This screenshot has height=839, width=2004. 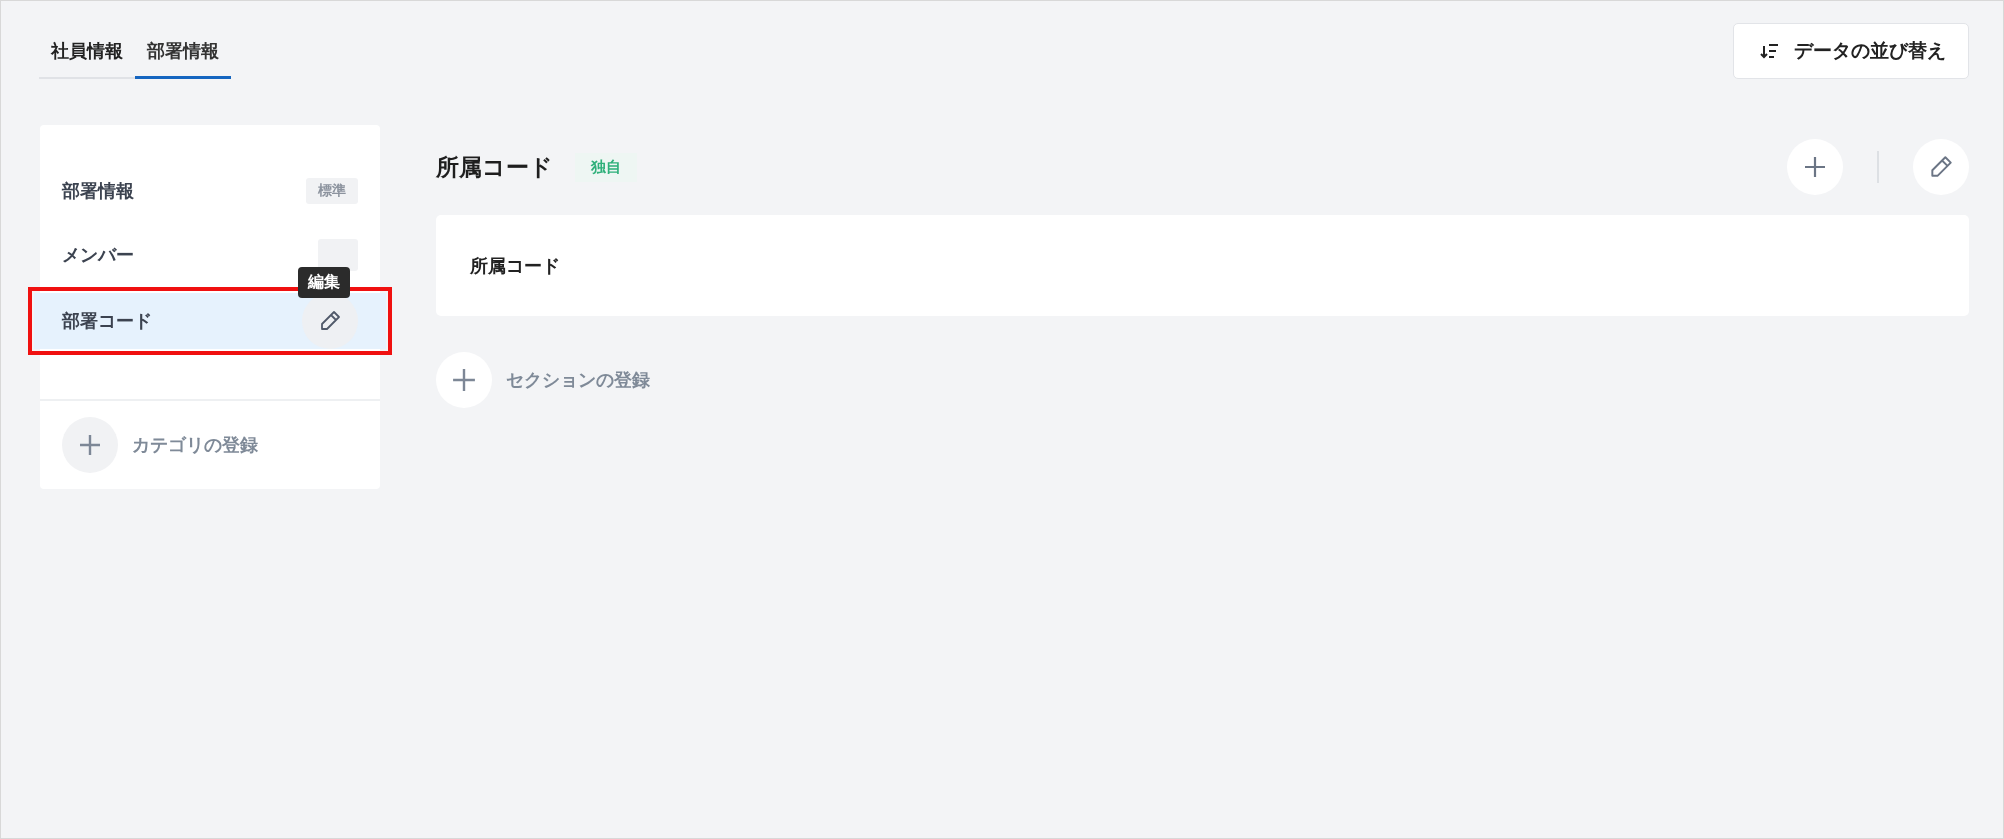 What do you see at coordinates (183, 57) in the screenshot?
I see `tab: 部署情報` at bounding box center [183, 57].